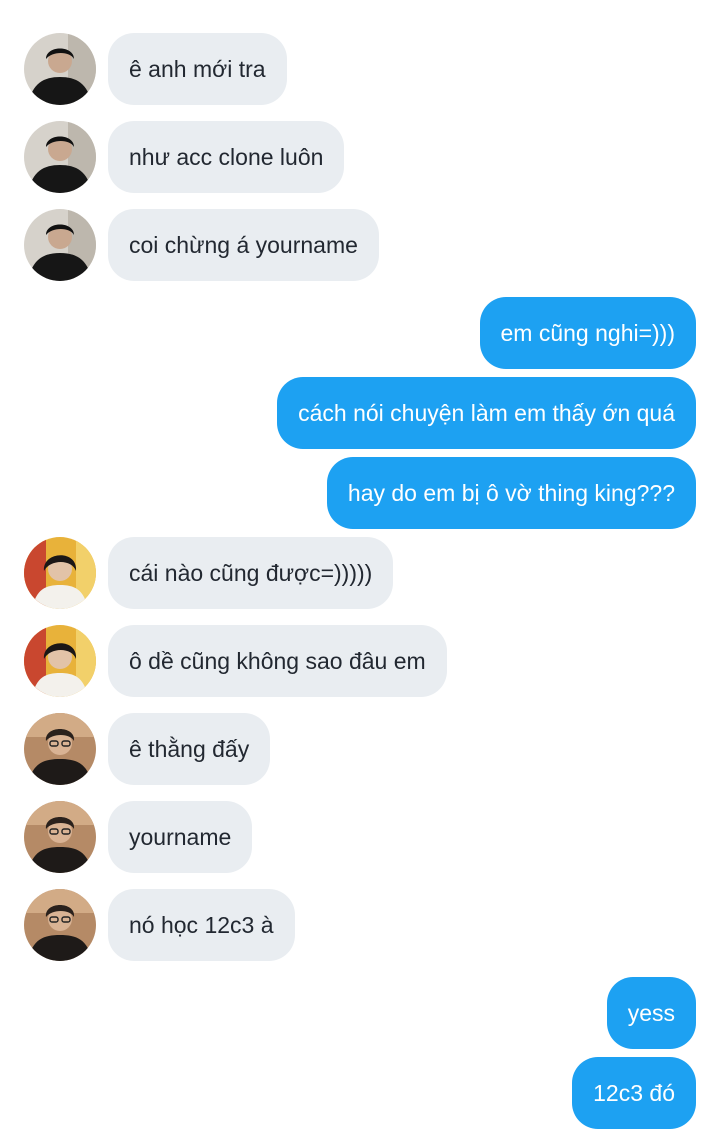 This screenshot has height=1147, width=720. What do you see at coordinates (360, 837) in the screenshot?
I see `message-incoming: yourname` at bounding box center [360, 837].